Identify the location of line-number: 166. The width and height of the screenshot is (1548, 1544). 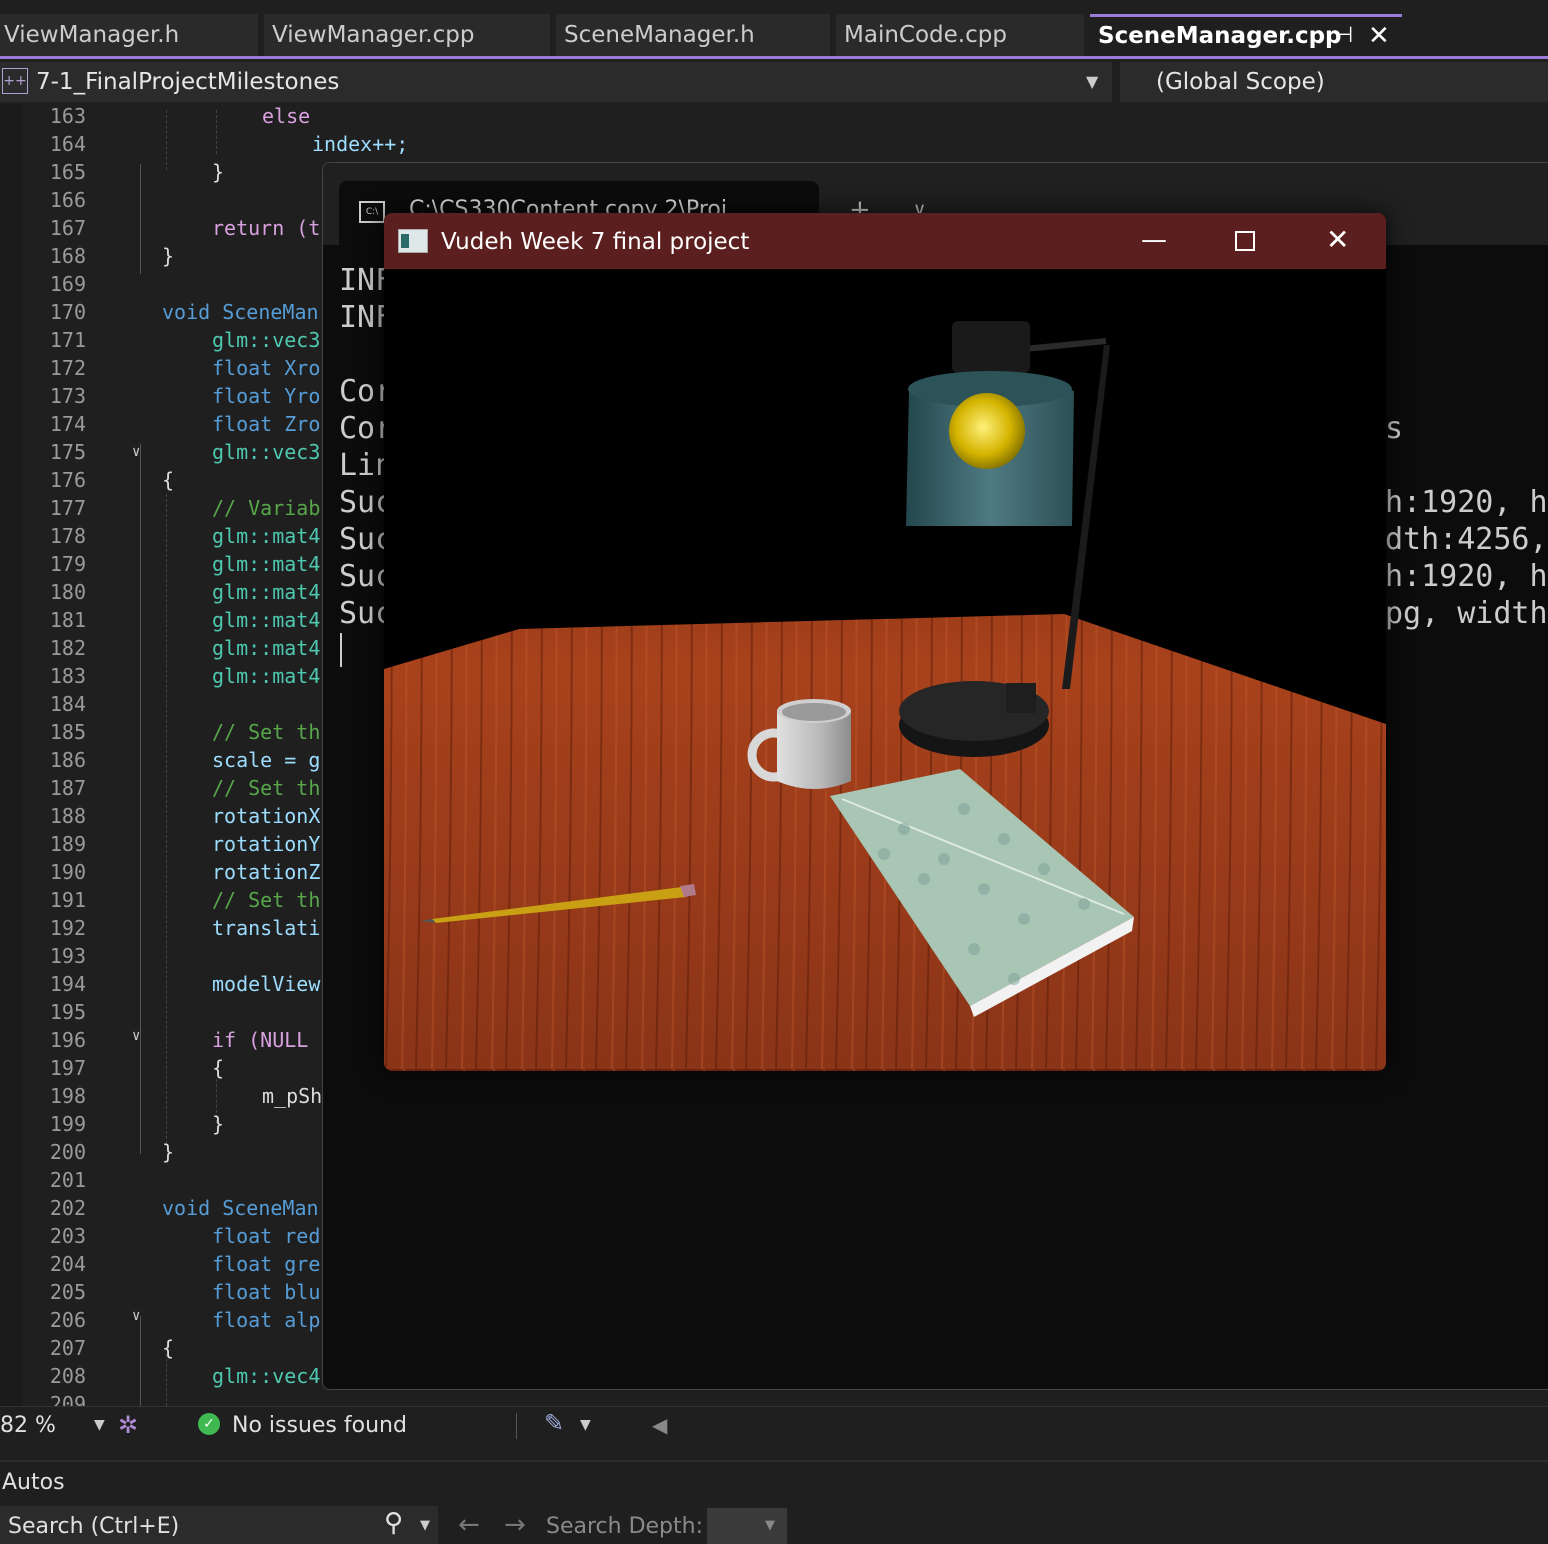
(67, 200).